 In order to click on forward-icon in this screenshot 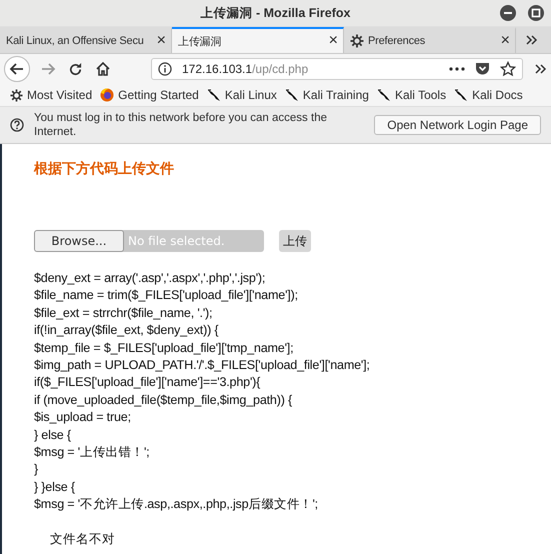, I will do `click(48, 69)`.